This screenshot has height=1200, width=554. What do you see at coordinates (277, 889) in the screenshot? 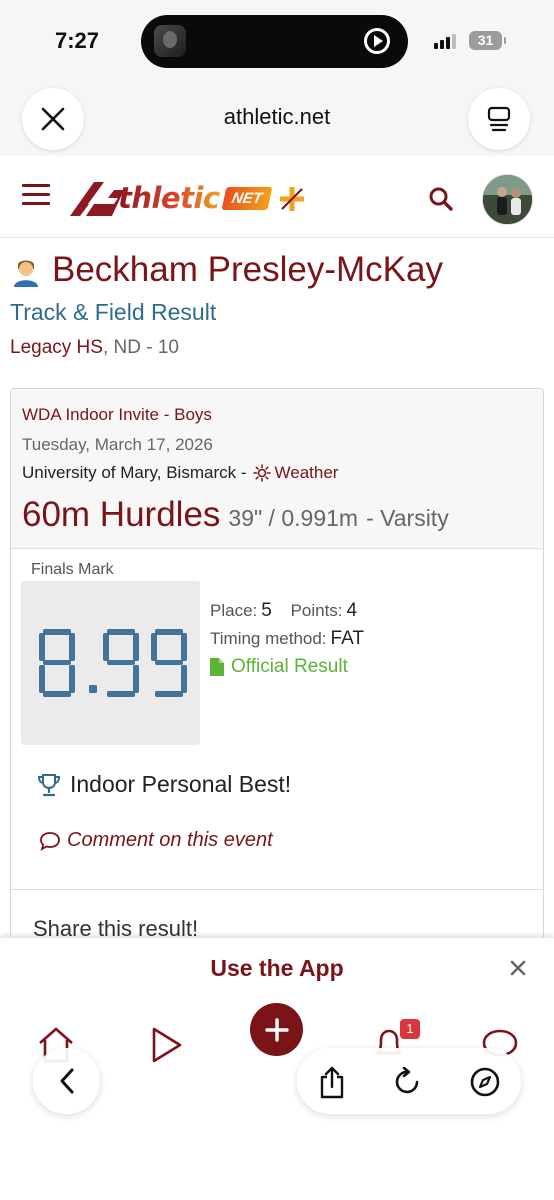
I see `share-divider` at bounding box center [277, 889].